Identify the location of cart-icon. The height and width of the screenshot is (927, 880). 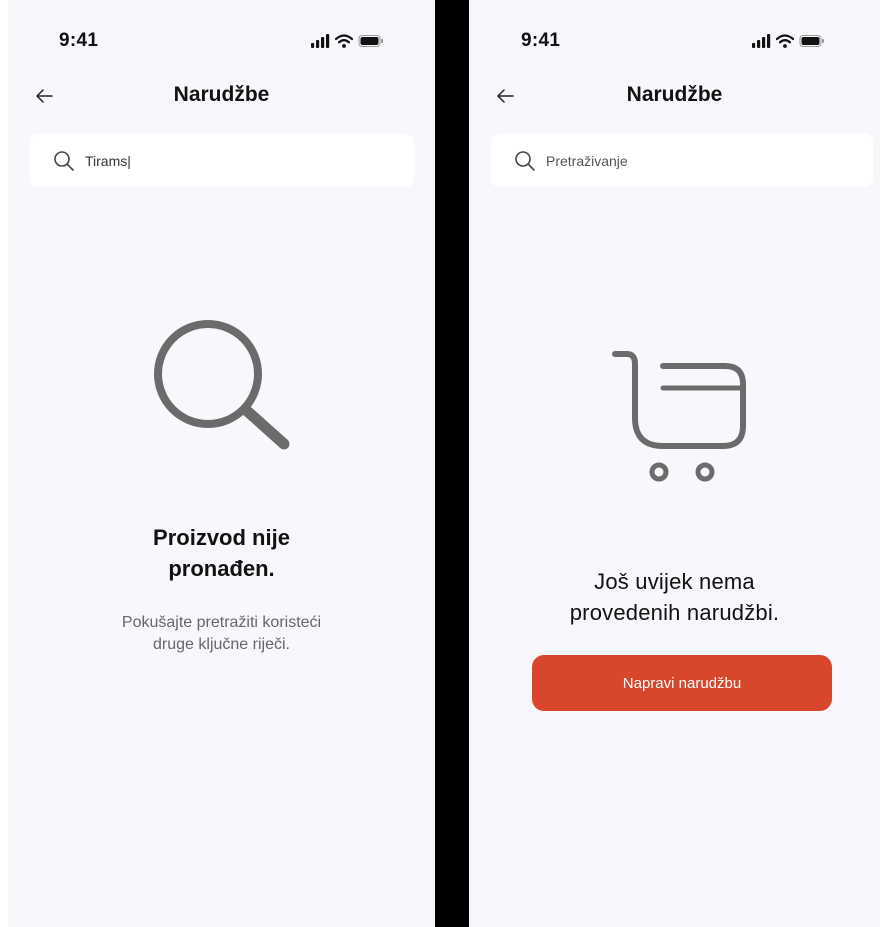
(679, 416).